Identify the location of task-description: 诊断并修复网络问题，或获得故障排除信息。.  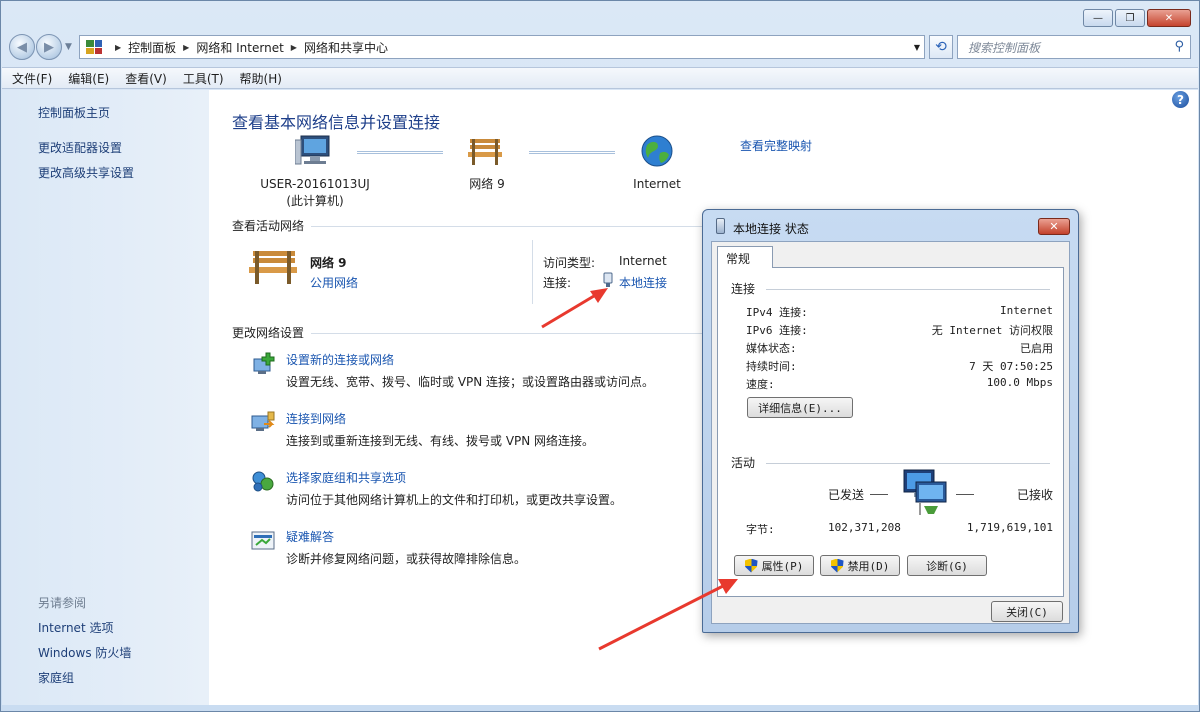
(406, 559).